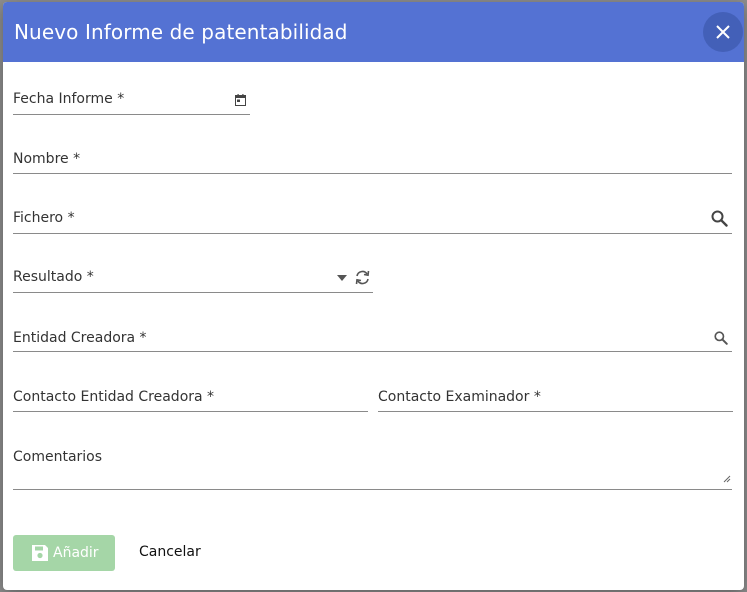  What do you see at coordinates (372, 338) in the screenshot?
I see `entidad-creadora-field: Entidad Creadora *` at bounding box center [372, 338].